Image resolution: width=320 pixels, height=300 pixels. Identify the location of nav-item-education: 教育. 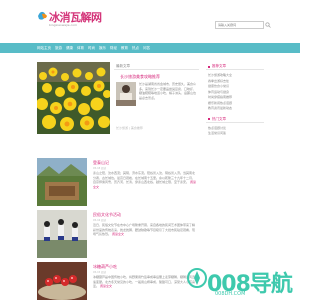
(124, 48).